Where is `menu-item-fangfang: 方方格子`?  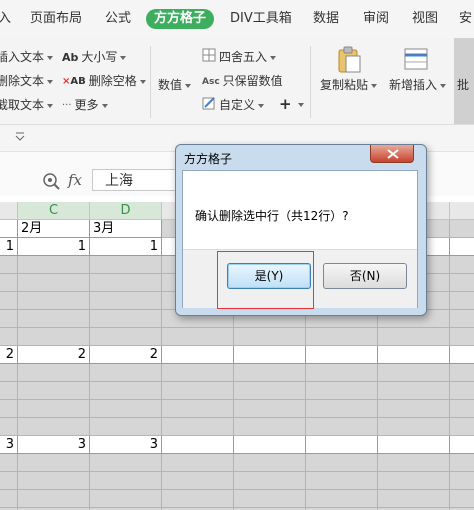
menu-item-fangfang: 方方格子 is located at coordinates (180, 19).